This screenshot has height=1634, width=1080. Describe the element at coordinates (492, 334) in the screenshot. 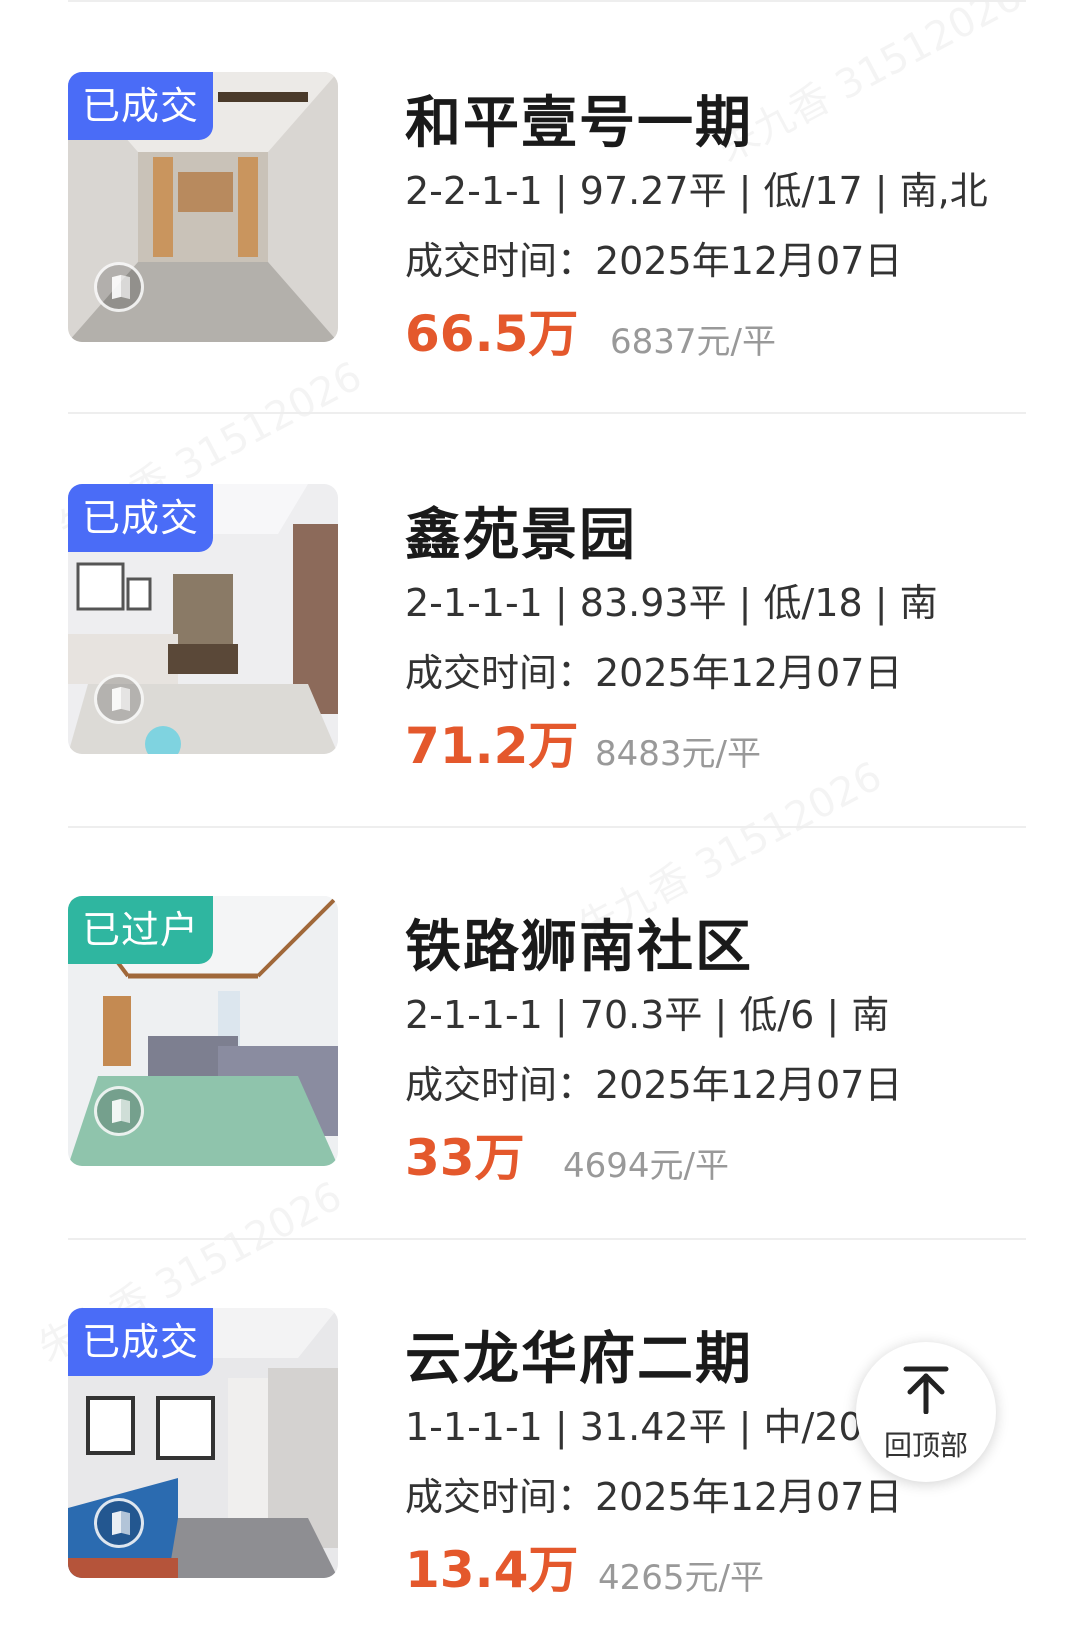

I see `total-price: 66.5万` at that location.